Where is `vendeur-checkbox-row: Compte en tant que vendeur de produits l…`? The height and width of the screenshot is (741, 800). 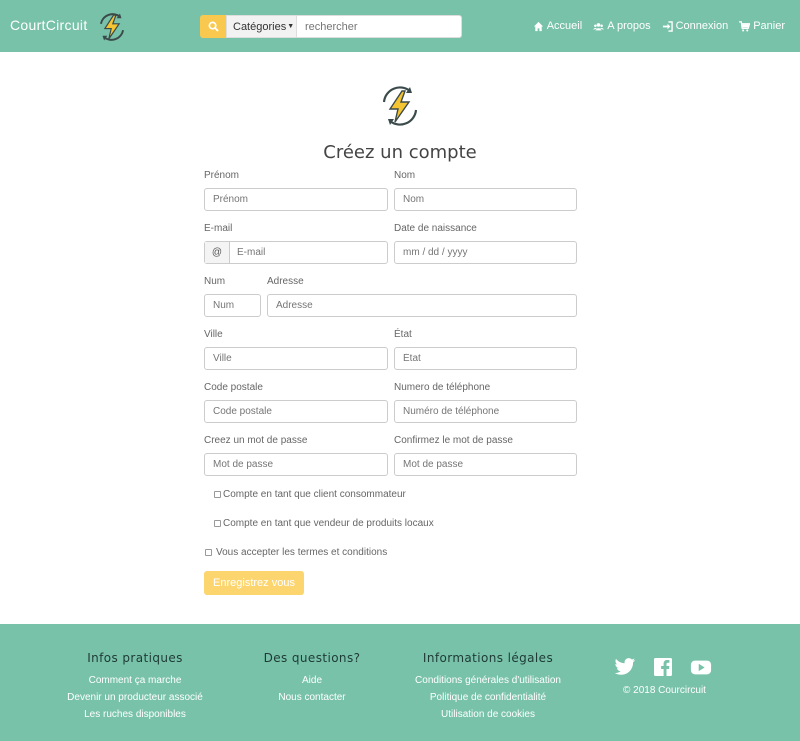
vendeur-checkbox-row: Compte en tant que vendeur de produits l… is located at coordinates (324, 523).